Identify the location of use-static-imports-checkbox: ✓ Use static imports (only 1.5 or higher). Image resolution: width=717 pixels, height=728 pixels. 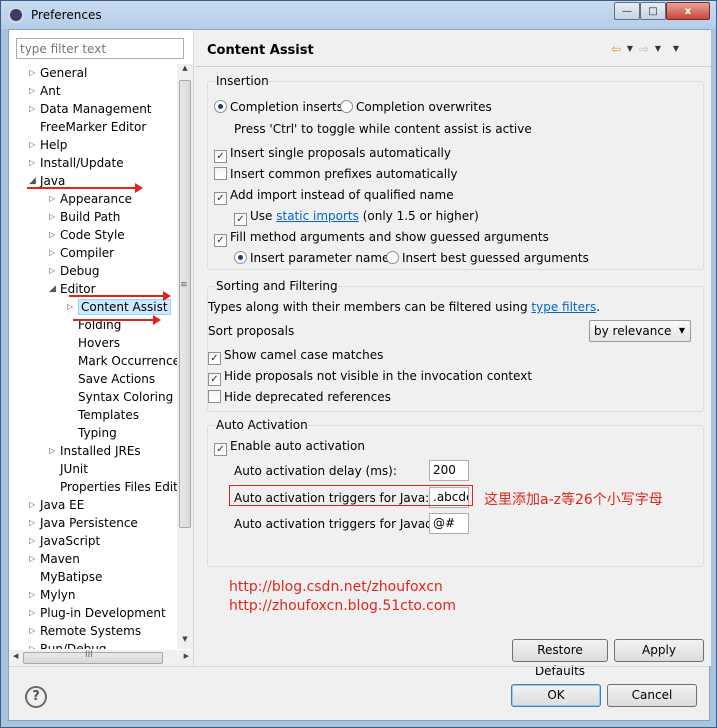
(356, 217).